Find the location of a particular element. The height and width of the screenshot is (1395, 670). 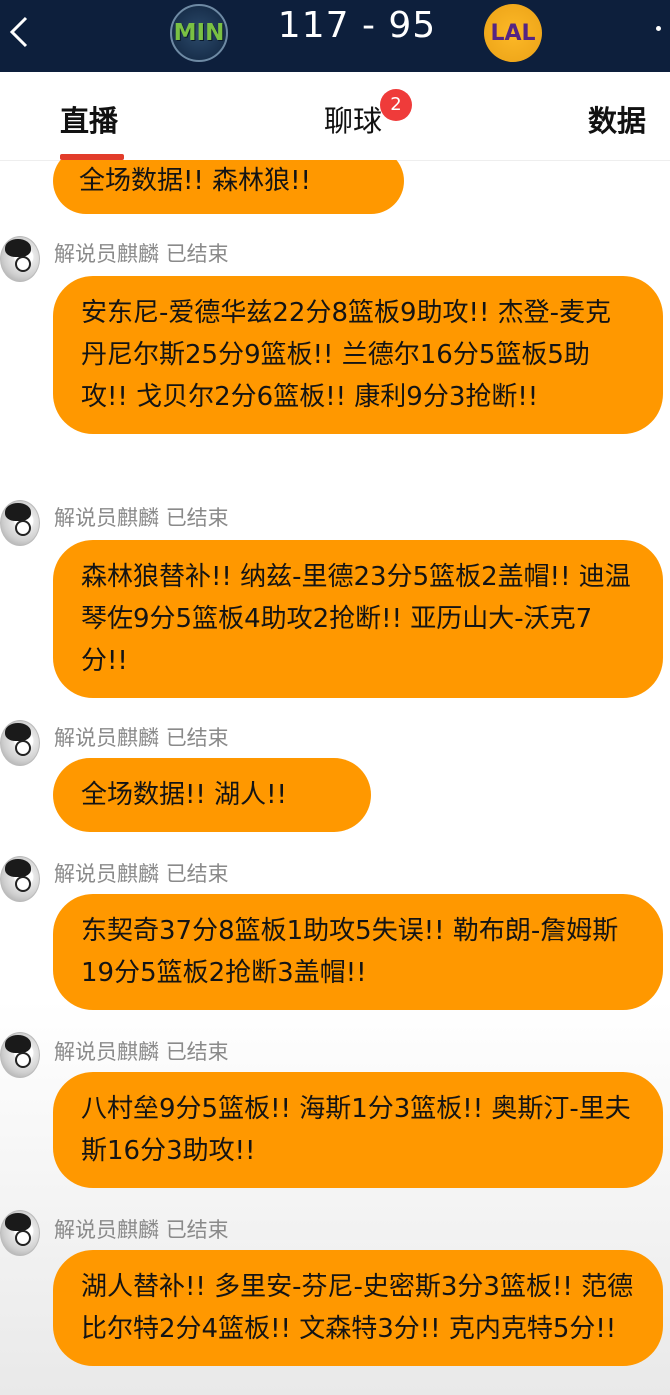

message-bubble: 八村垒9分5篮板!! 海斯1分3篮板!! 奥斯汀-里夫斯16分3助攻!! is located at coordinates (358, 1130).